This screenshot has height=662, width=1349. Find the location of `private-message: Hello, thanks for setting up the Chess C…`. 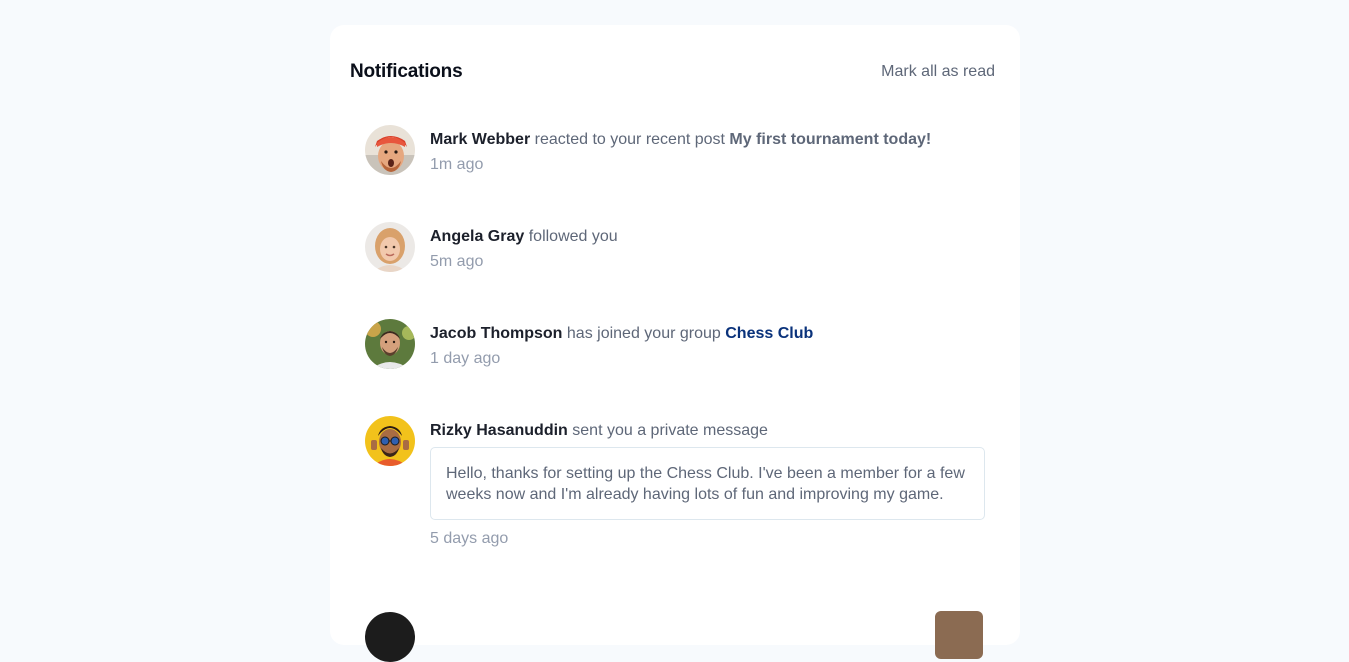

private-message: Hello, thanks for setting up the Chess C… is located at coordinates (707, 483).